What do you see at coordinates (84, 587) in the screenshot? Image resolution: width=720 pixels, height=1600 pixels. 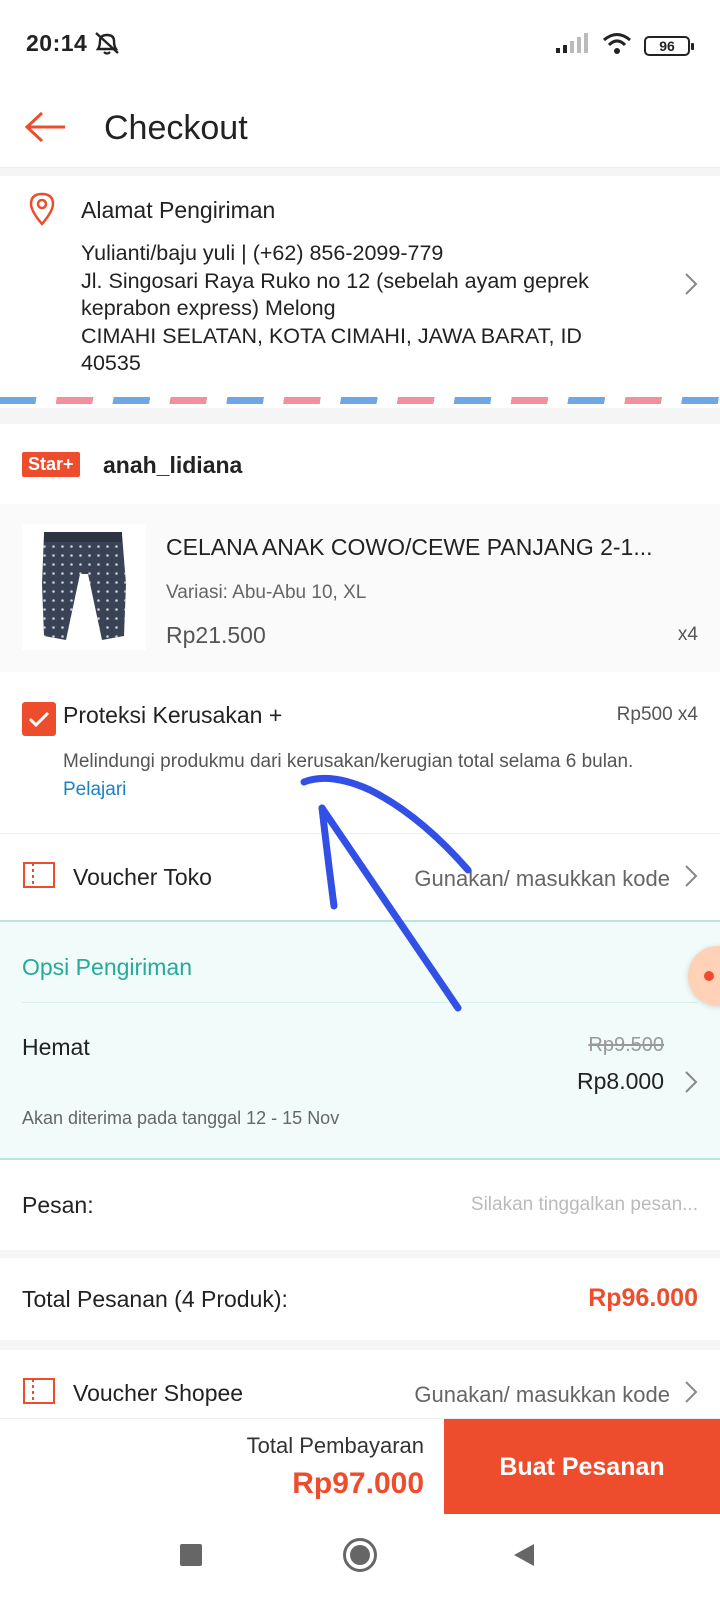 I see `product-image` at bounding box center [84, 587].